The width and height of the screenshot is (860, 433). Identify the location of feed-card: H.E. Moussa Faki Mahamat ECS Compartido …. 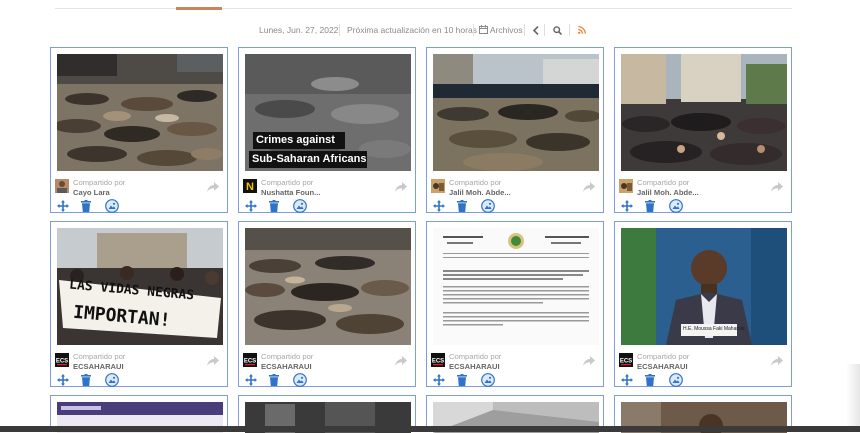
(703, 304).